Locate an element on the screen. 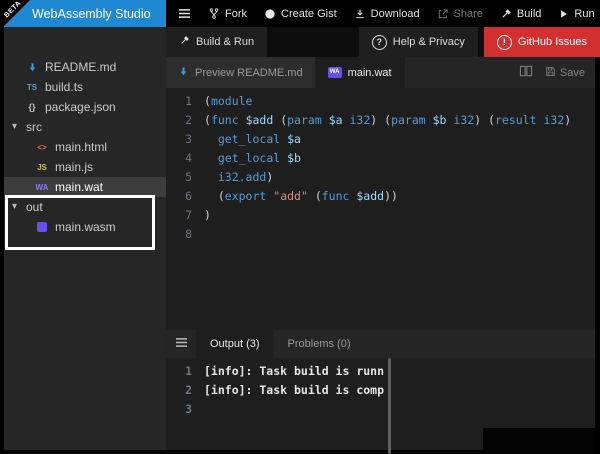 This screenshot has height=454, width=600. secondary-bar-spacer is located at coordinates (313, 42).